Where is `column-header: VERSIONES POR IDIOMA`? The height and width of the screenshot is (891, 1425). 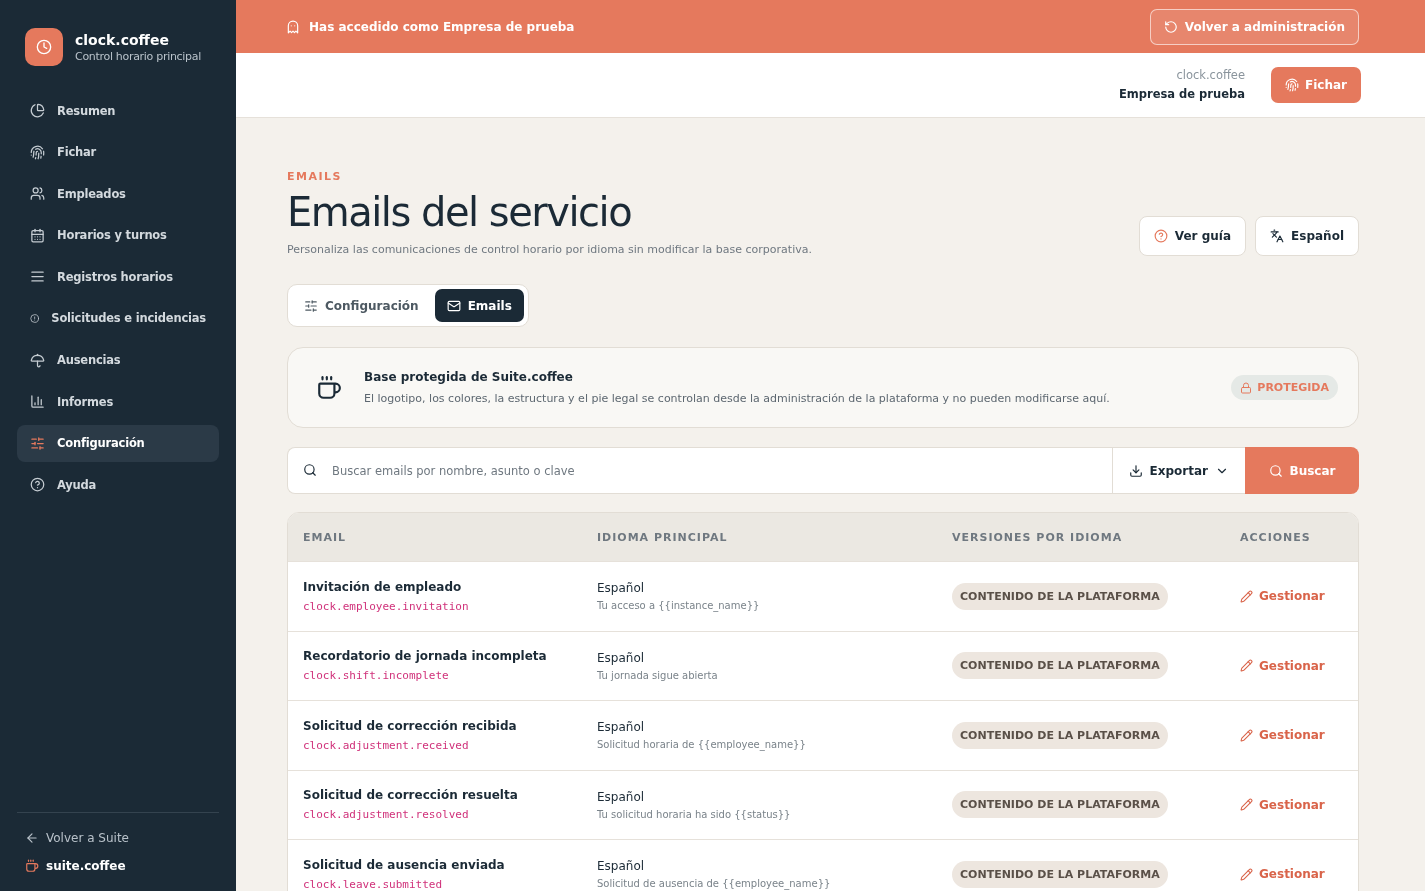
column-header: VERSIONES POR IDIOMA is located at coordinates (1038, 537).